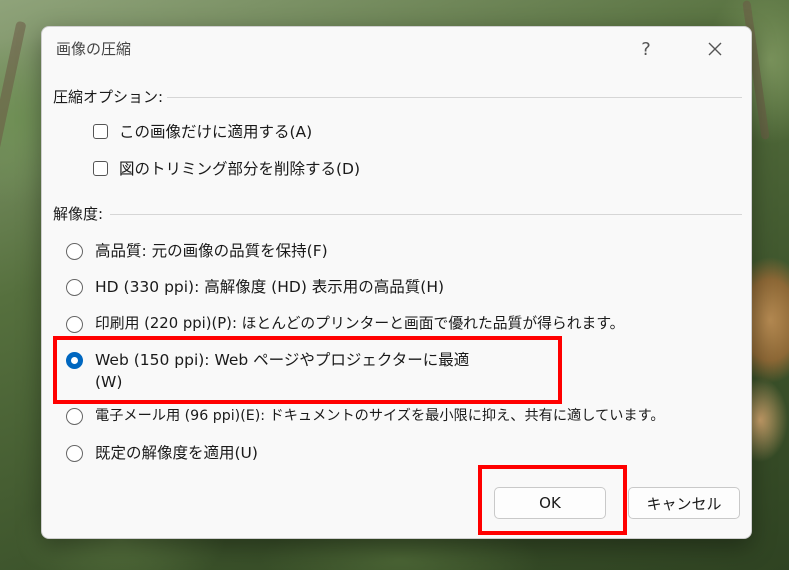 The height and width of the screenshot is (570, 789). I want to click on radio-label: 既定の解像度を適用(U), so click(176, 453).